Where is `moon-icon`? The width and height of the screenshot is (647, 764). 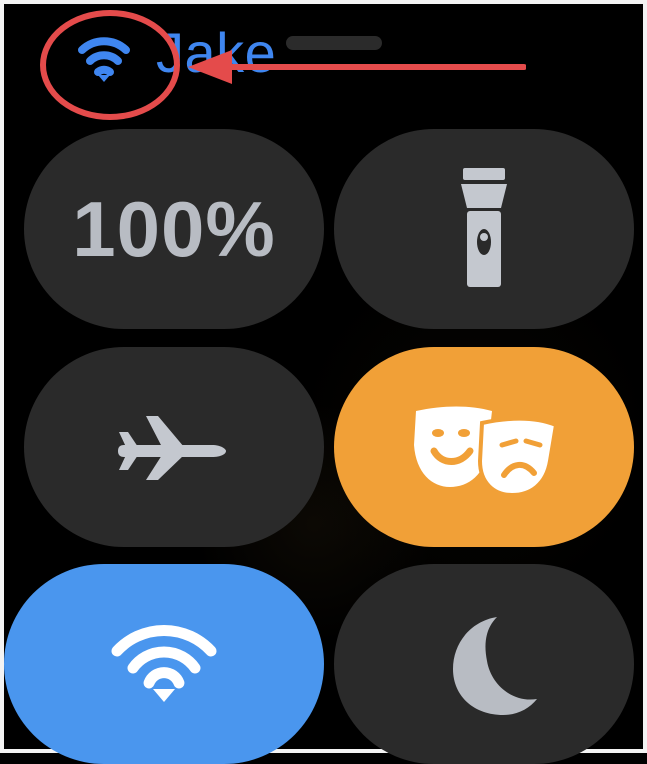 moon-icon is located at coordinates (484, 664).